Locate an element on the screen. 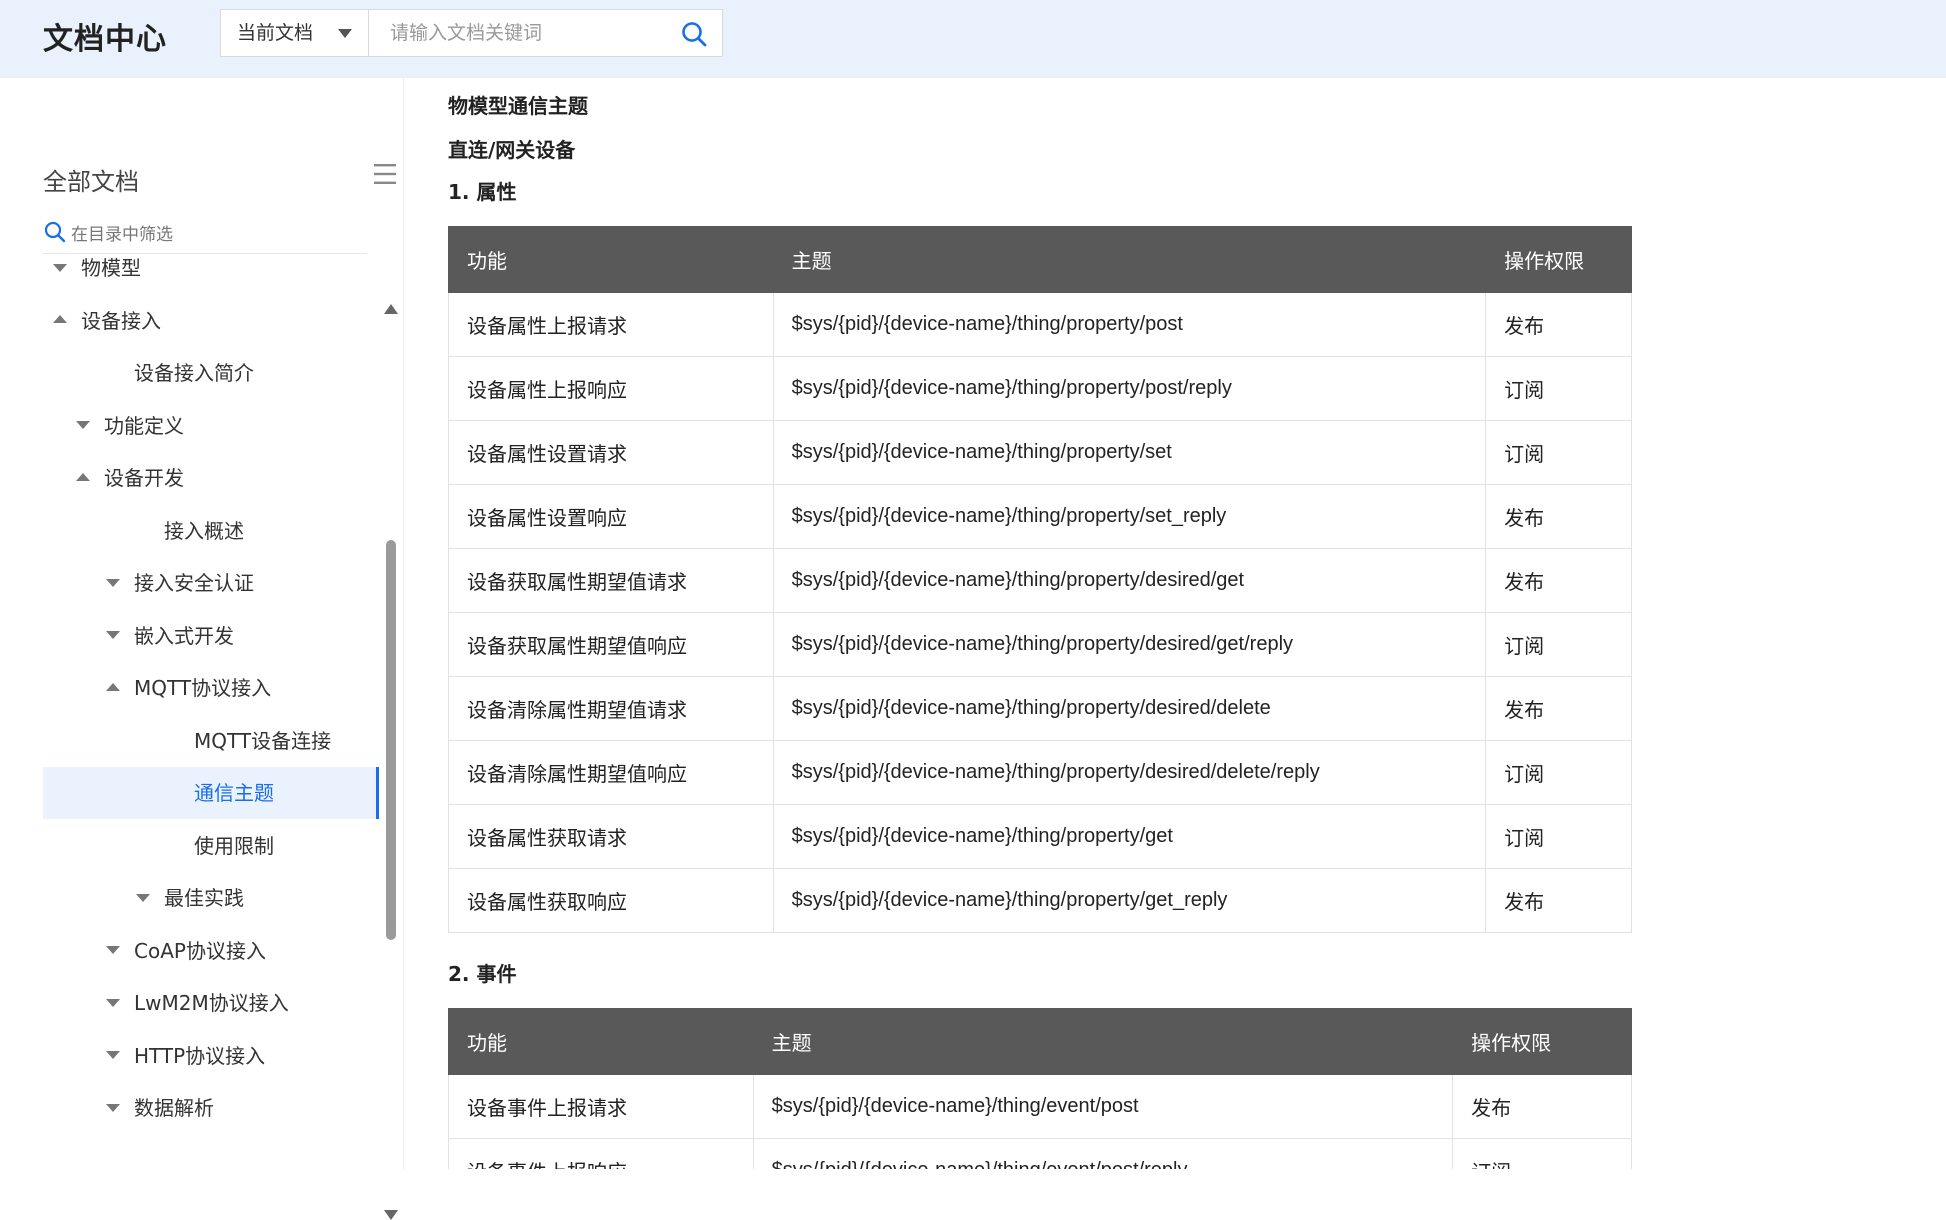 This screenshot has height=1220, width=1946. sidebar-item: HTTP协议接入 is located at coordinates (211, 1056).